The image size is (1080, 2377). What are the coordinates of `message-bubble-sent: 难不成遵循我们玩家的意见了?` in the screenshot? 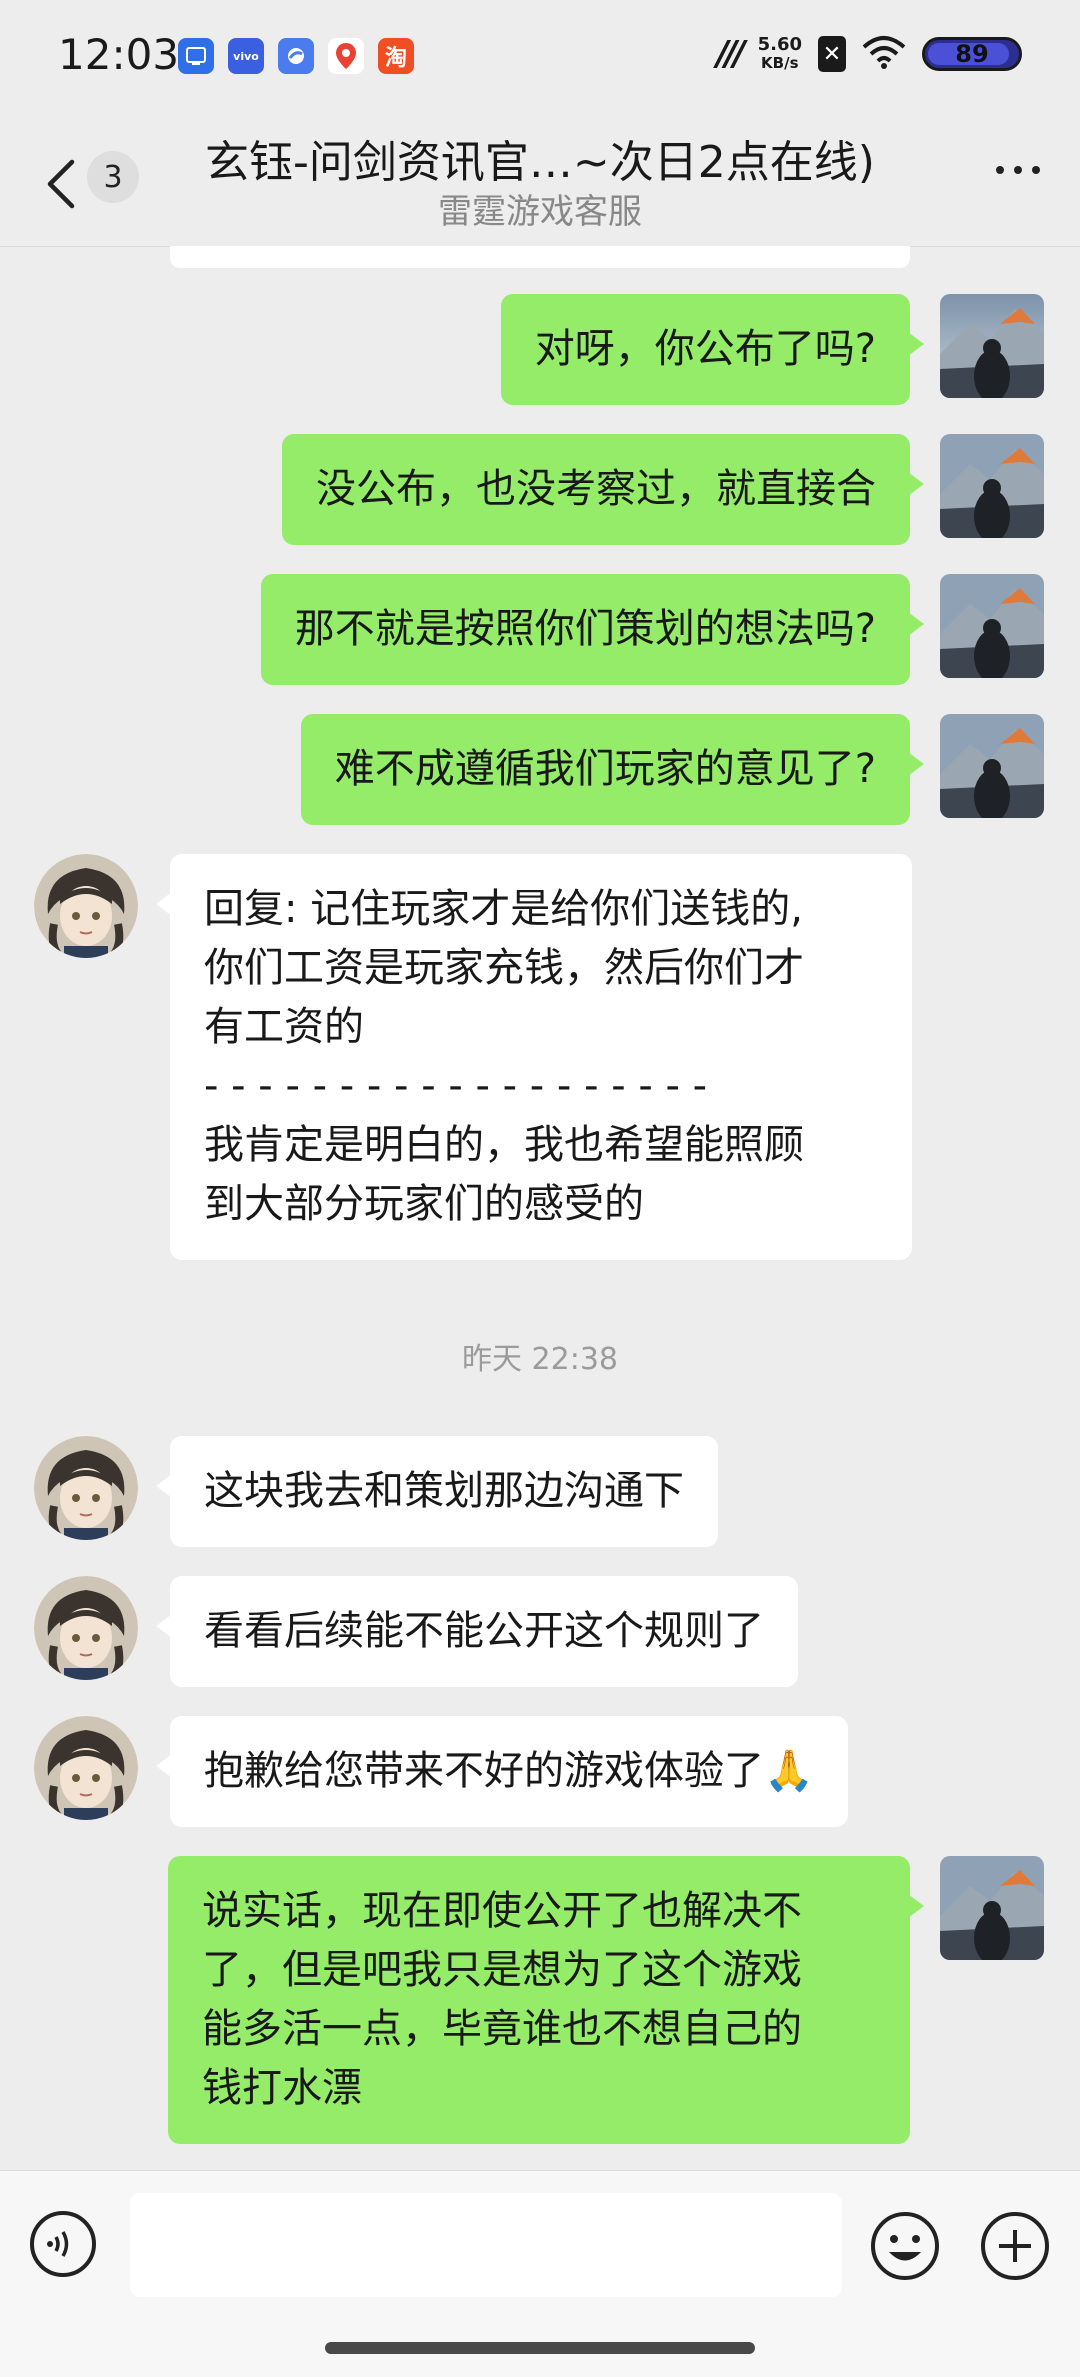 It's located at (612, 769).